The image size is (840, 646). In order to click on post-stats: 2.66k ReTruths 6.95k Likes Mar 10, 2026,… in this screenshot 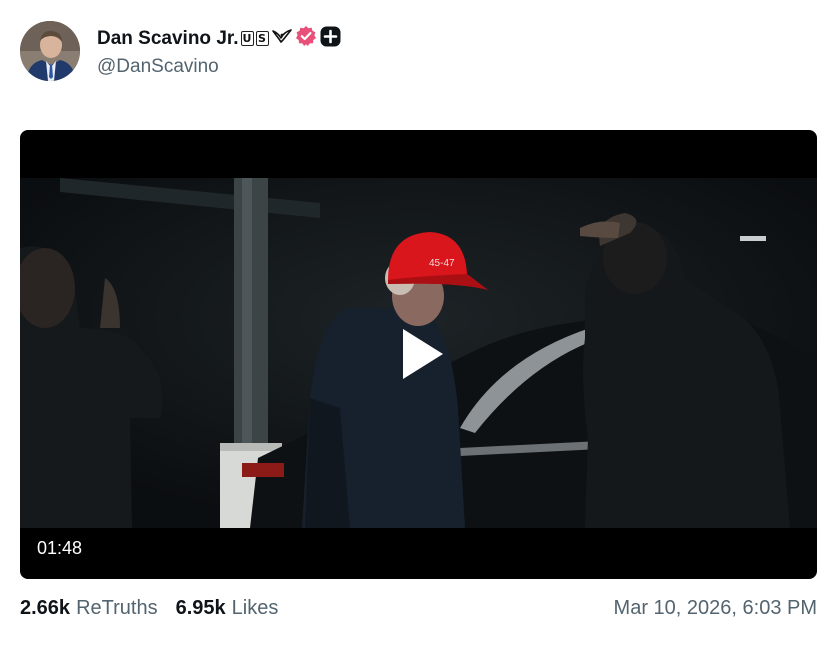, I will do `click(418, 608)`.